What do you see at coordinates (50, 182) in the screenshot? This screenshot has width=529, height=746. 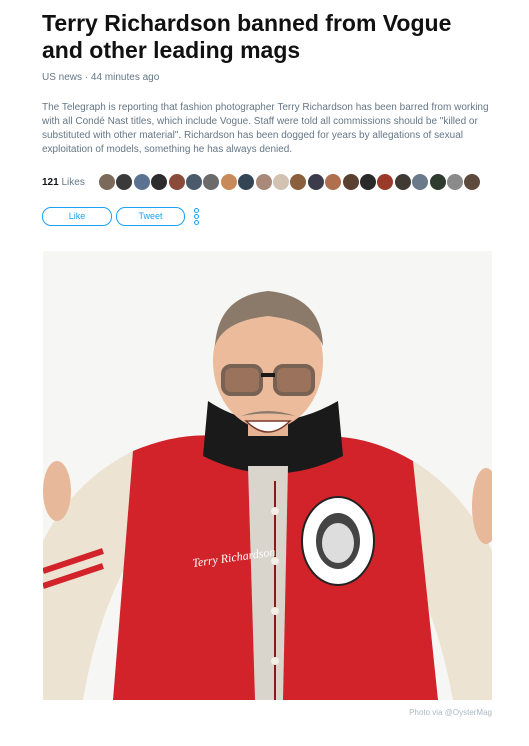 I see `likes-number: 121` at bounding box center [50, 182].